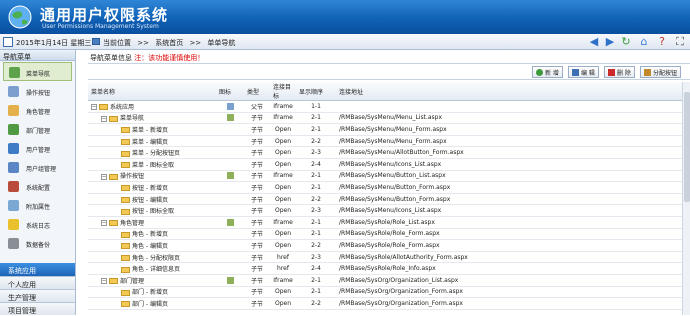 The image size is (690, 316). I want to click on menu-name-cell: − 部门管理, so click(152, 280).